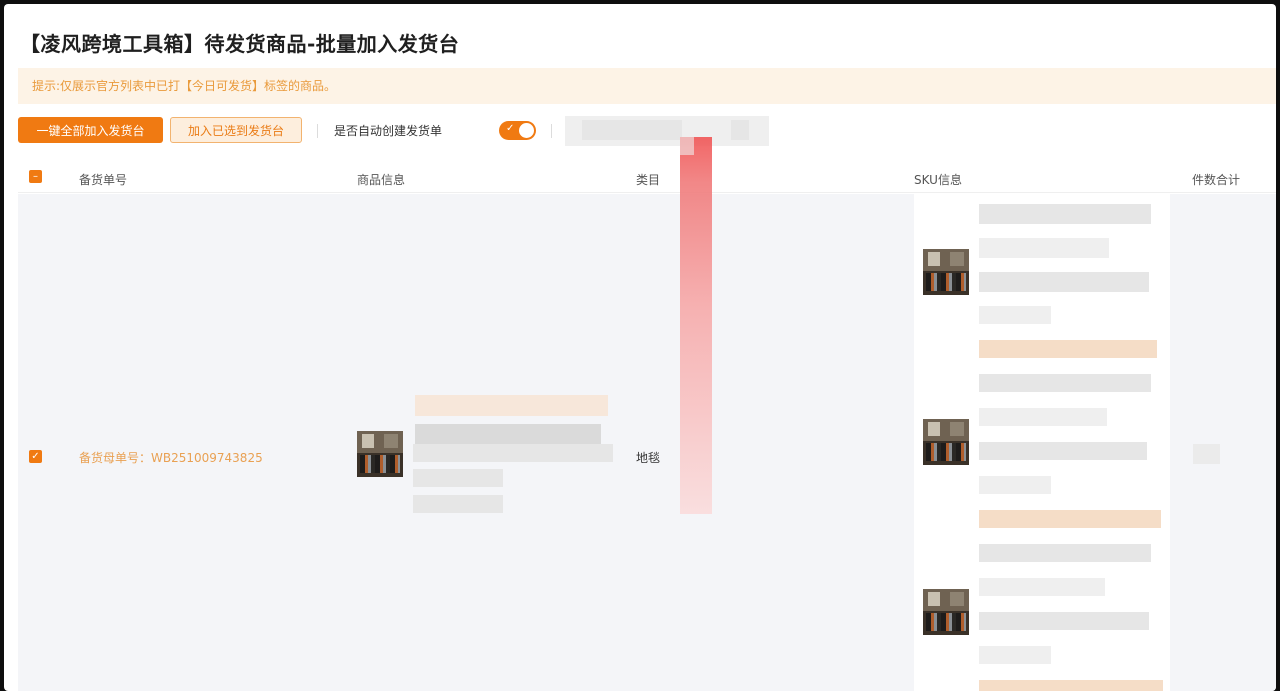  What do you see at coordinates (381, 180) in the screenshot?
I see `column-header-product-info: 商品信息` at bounding box center [381, 180].